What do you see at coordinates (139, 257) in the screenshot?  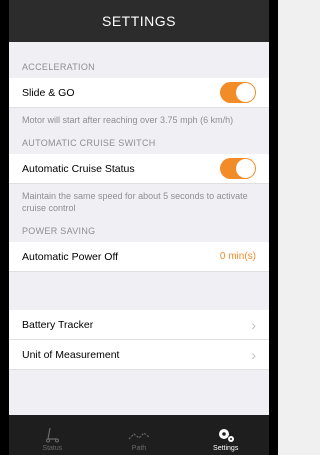 I see `auto-power-off-row: Automatic Power Off 0 min(s)` at bounding box center [139, 257].